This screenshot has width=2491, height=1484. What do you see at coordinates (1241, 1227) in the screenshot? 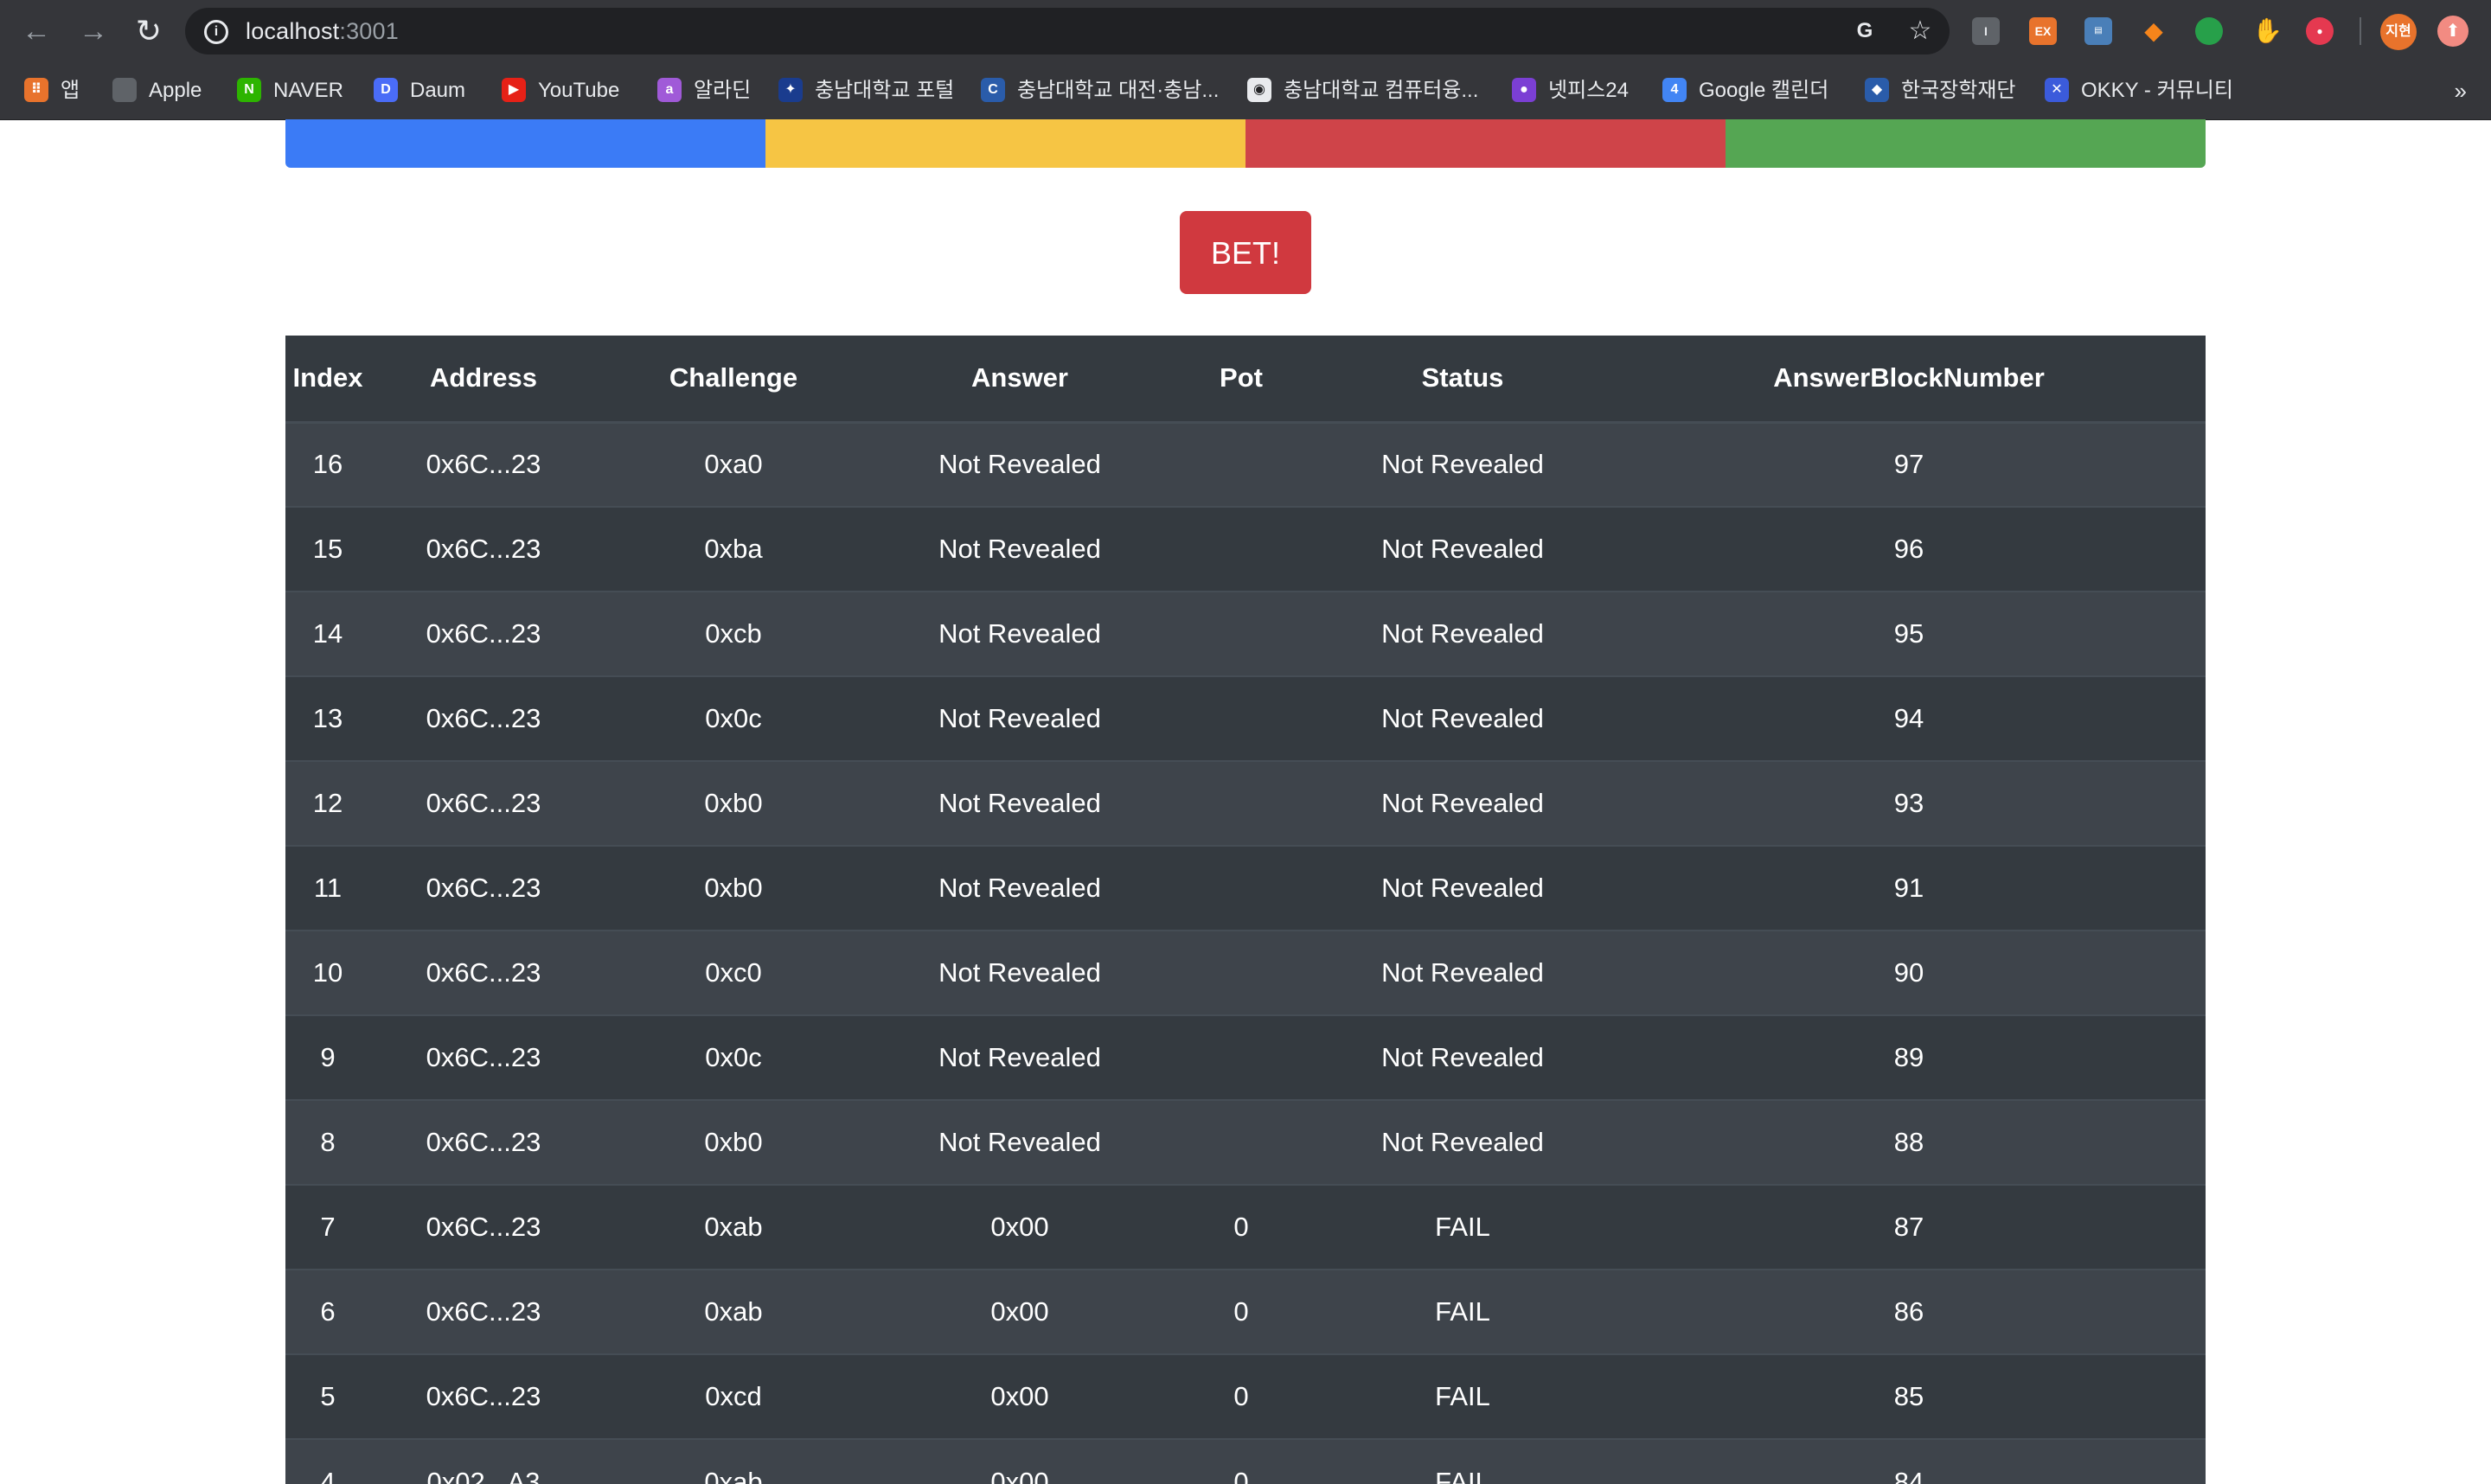
I see `table-cell: 0` at bounding box center [1241, 1227].